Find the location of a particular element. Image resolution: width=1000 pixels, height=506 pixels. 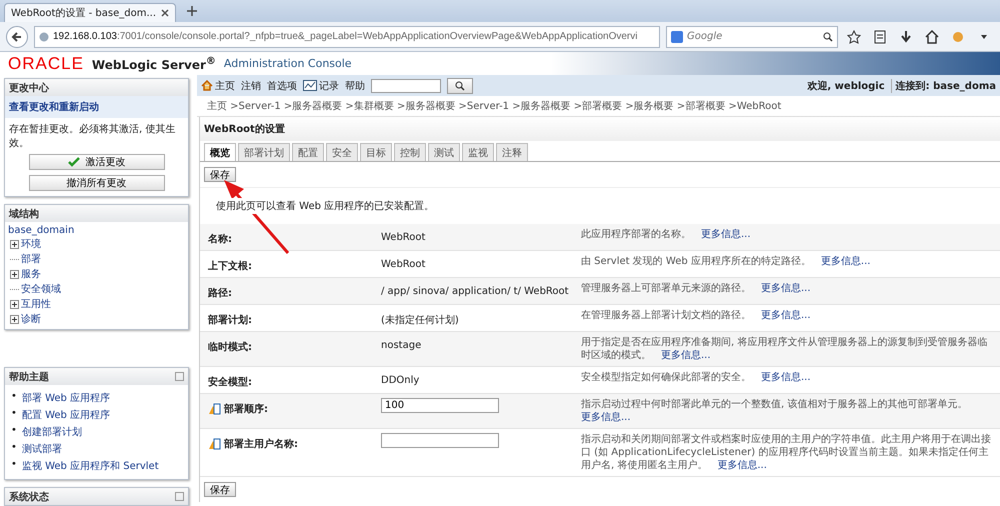

tab: 目标 is located at coordinates (376, 152).